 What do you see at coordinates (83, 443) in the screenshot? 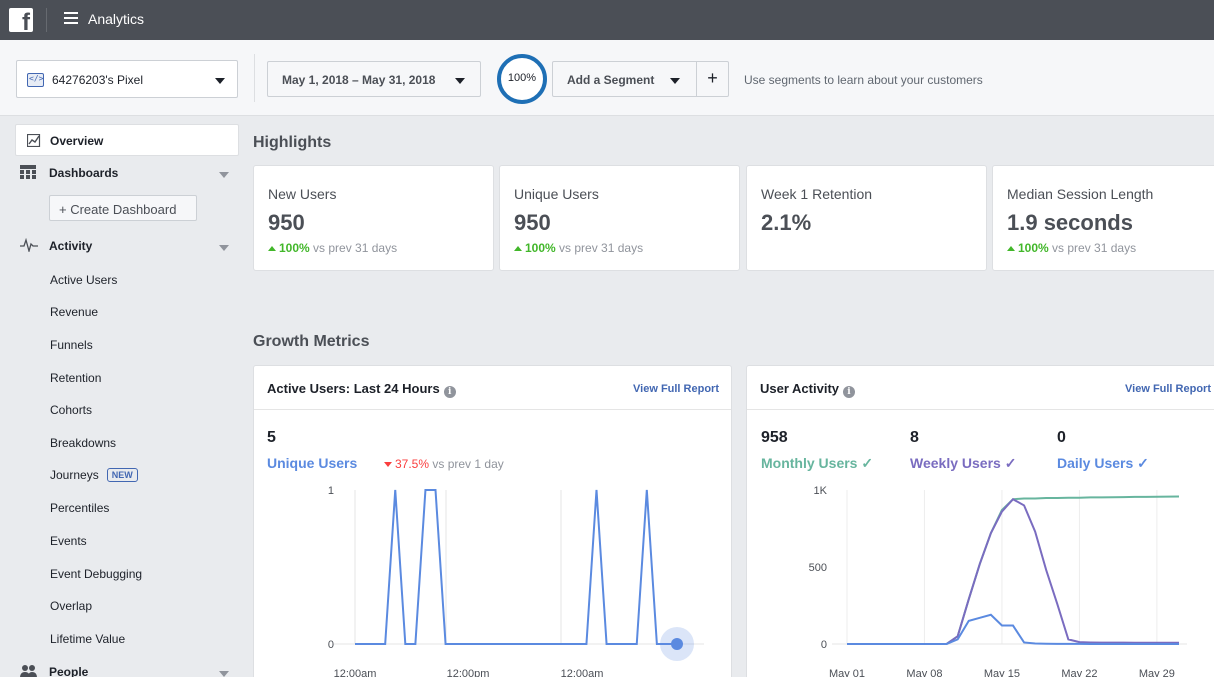
I see `sidebar-item-breakdowns: Breakdowns` at bounding box center [83, 443].